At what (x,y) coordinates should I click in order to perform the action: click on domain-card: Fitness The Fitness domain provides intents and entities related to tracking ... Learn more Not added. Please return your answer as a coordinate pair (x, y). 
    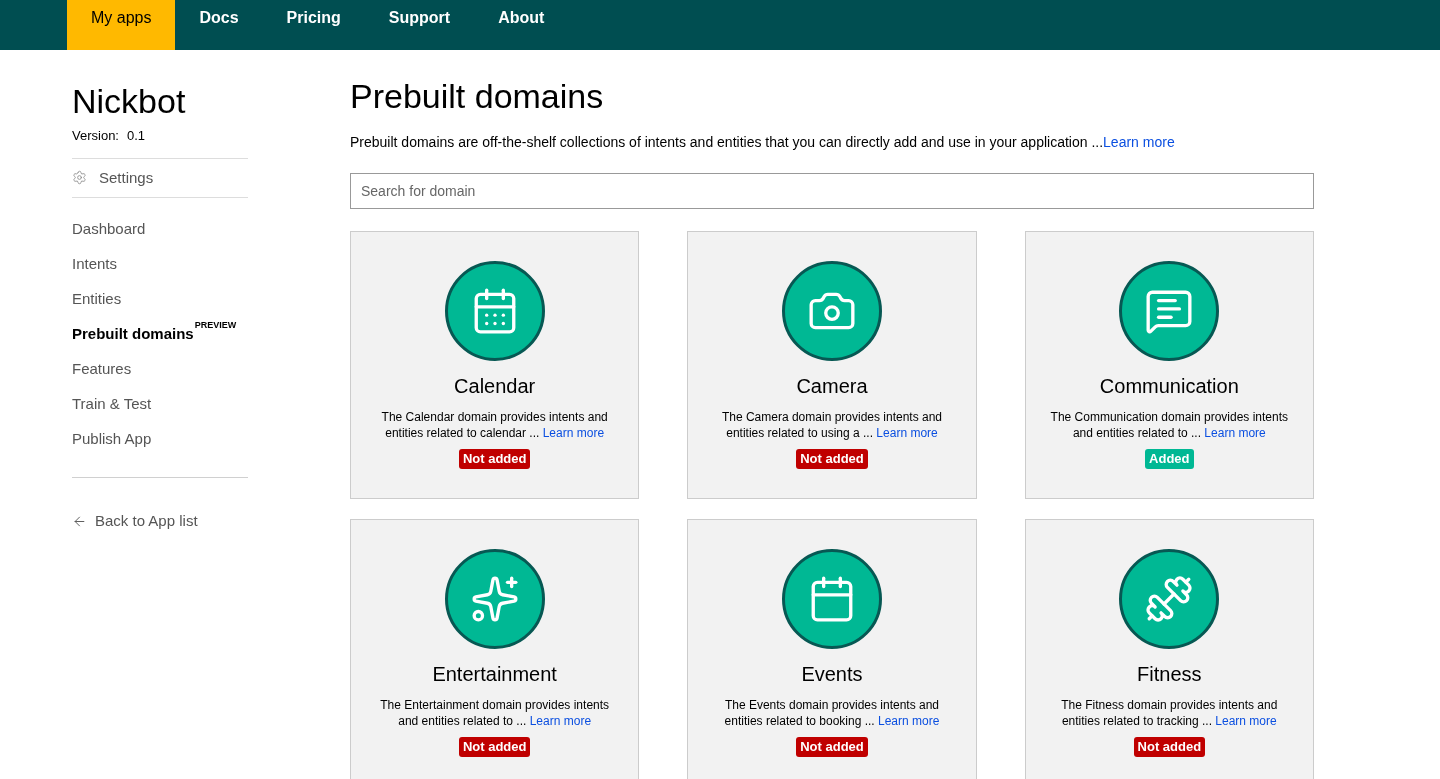
    Looking at the image, I should click on (1169, 649).